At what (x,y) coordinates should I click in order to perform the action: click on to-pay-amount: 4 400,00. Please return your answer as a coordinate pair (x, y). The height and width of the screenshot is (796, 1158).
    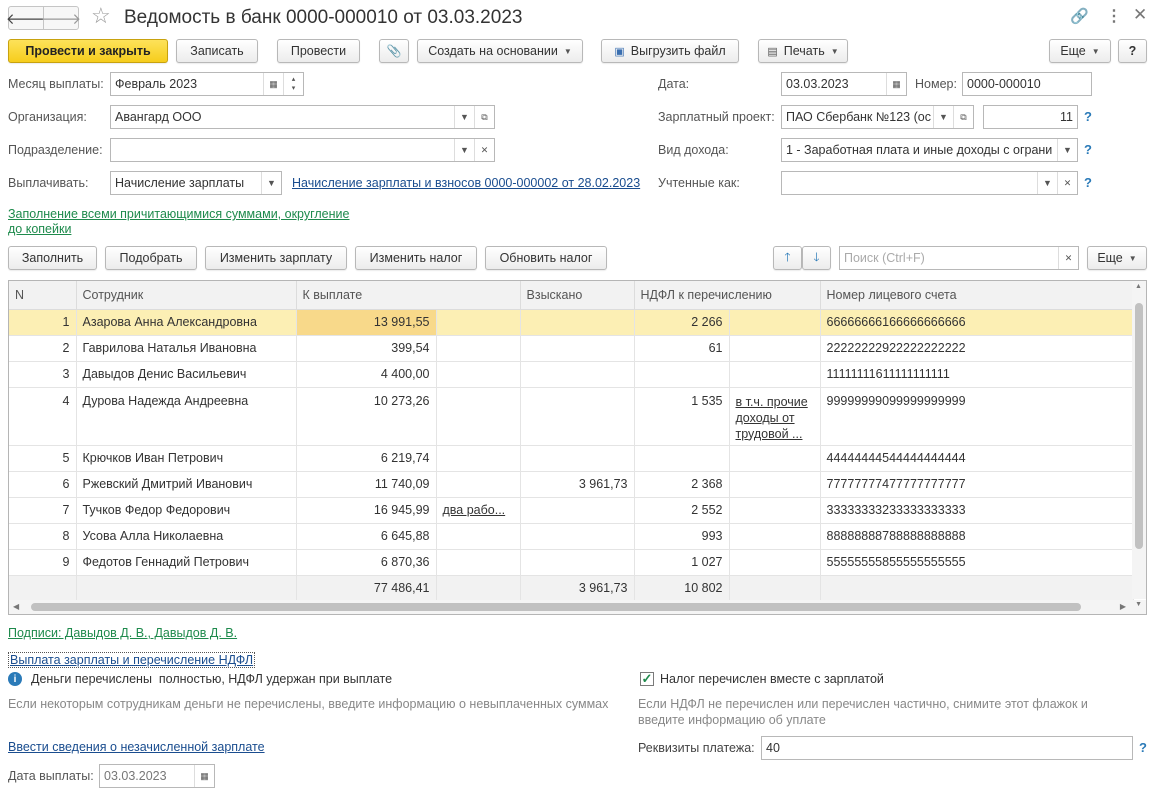
    Looking at the image, I should click on (366, 374).